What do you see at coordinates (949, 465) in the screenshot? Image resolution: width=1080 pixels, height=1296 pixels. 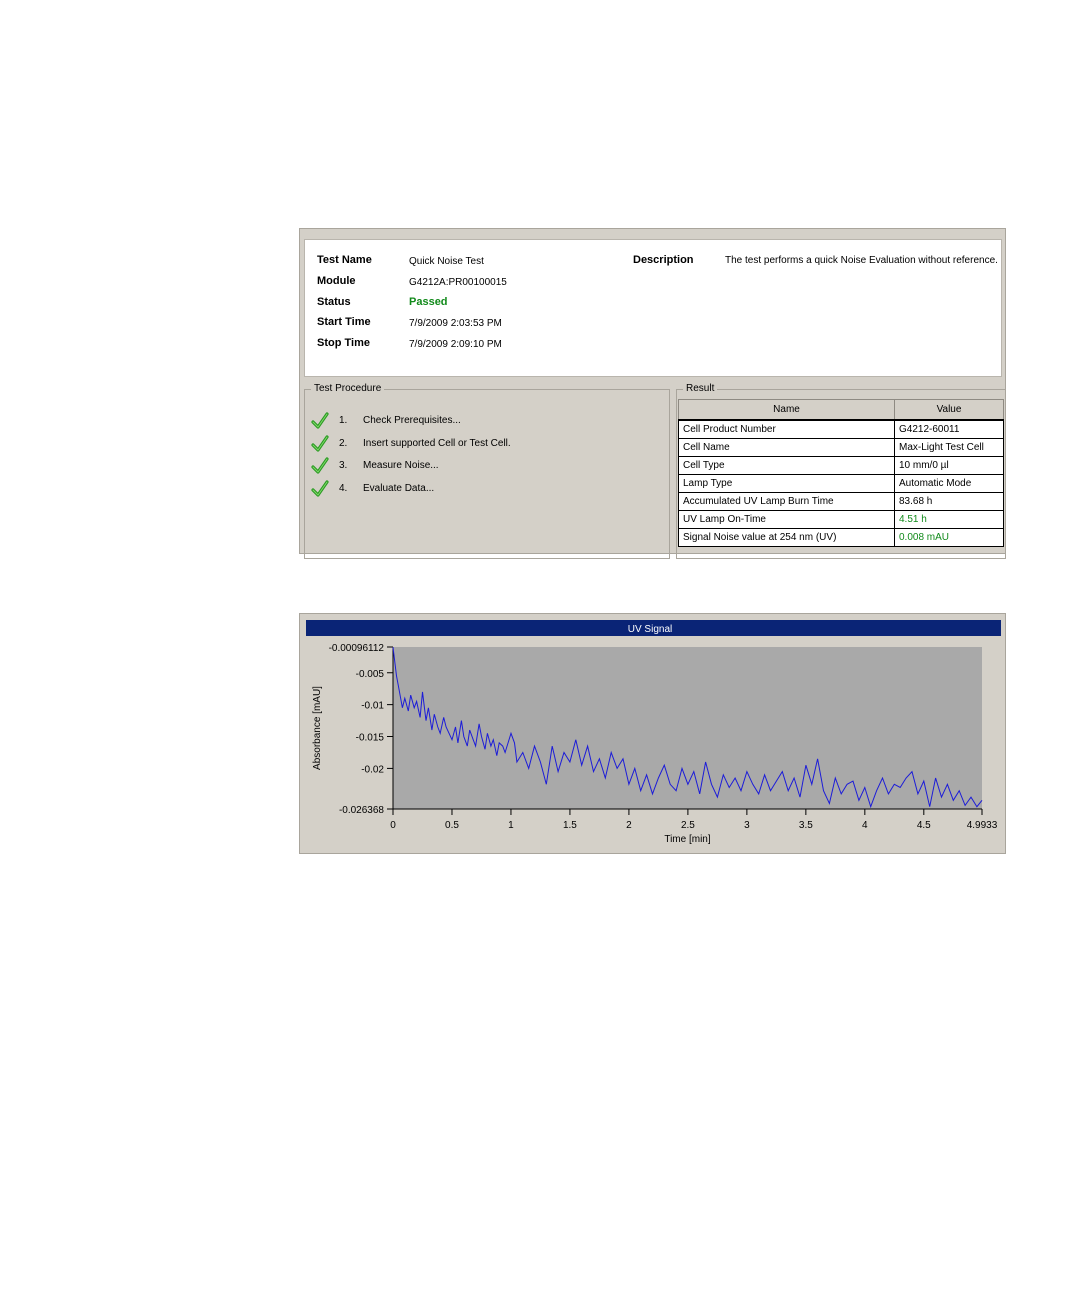 I see `result-value-cell: 10 mm/0 µl` at bounding box center [949, 465].